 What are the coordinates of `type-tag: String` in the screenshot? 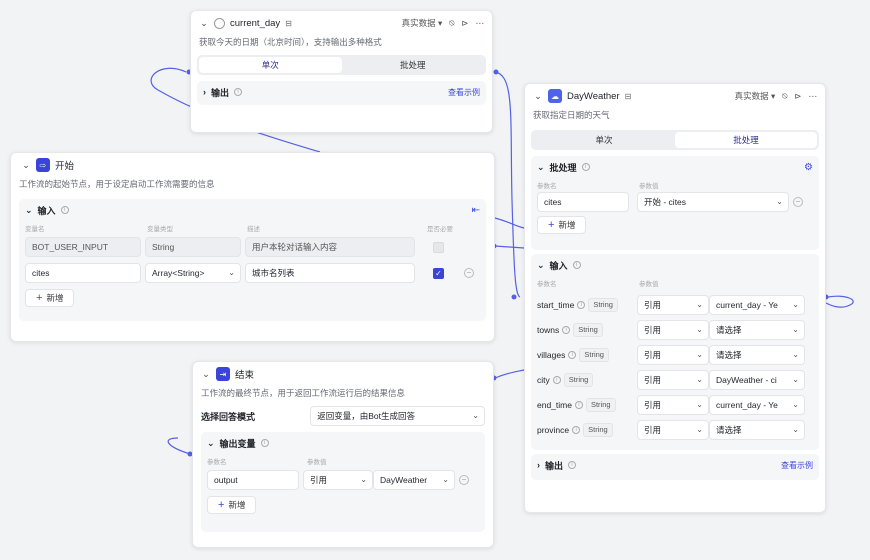 It's located at (594, 355).